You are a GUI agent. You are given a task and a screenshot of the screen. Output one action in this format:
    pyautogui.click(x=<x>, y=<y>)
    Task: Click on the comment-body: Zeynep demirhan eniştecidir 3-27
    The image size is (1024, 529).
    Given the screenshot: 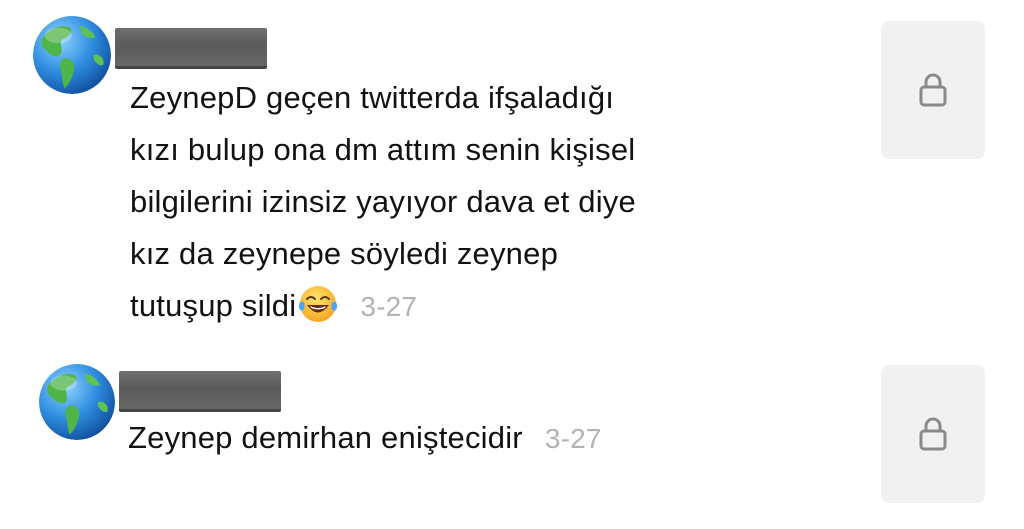 What is the action you would take?
    pyautogui.click(x=458, y=438)
    